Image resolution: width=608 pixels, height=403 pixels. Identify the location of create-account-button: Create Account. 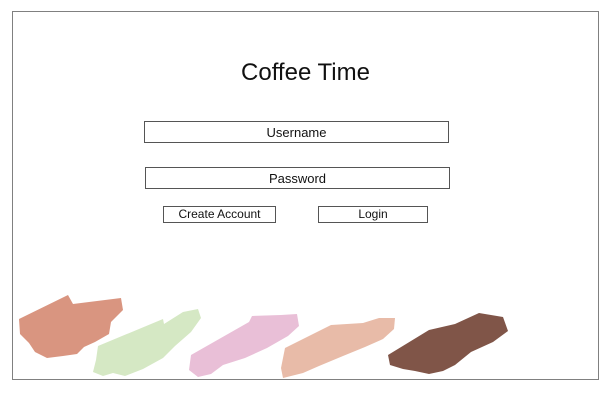
(219, 214).